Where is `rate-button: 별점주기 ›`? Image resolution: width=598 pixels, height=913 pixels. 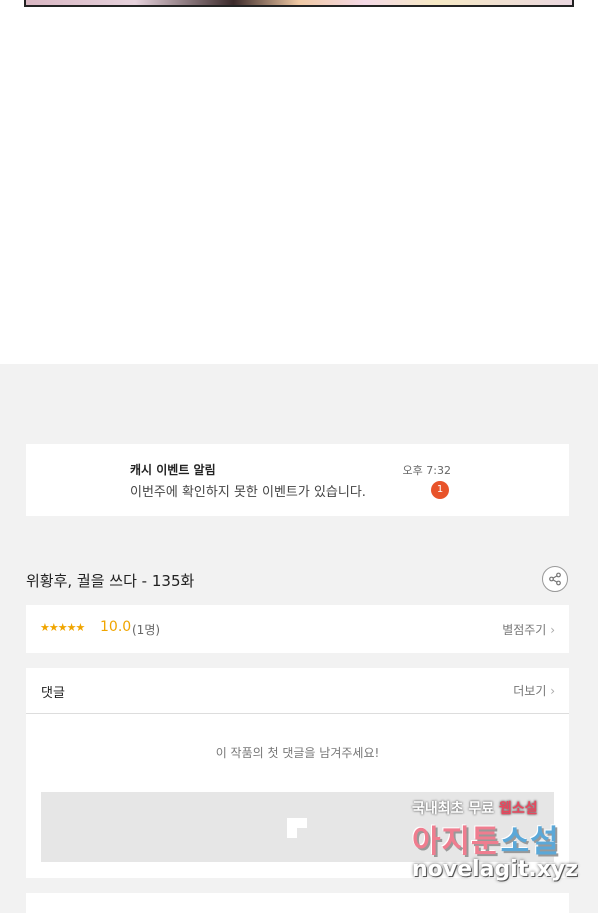
rate-button: 별점주기 › is located at coordinates (528, 629).